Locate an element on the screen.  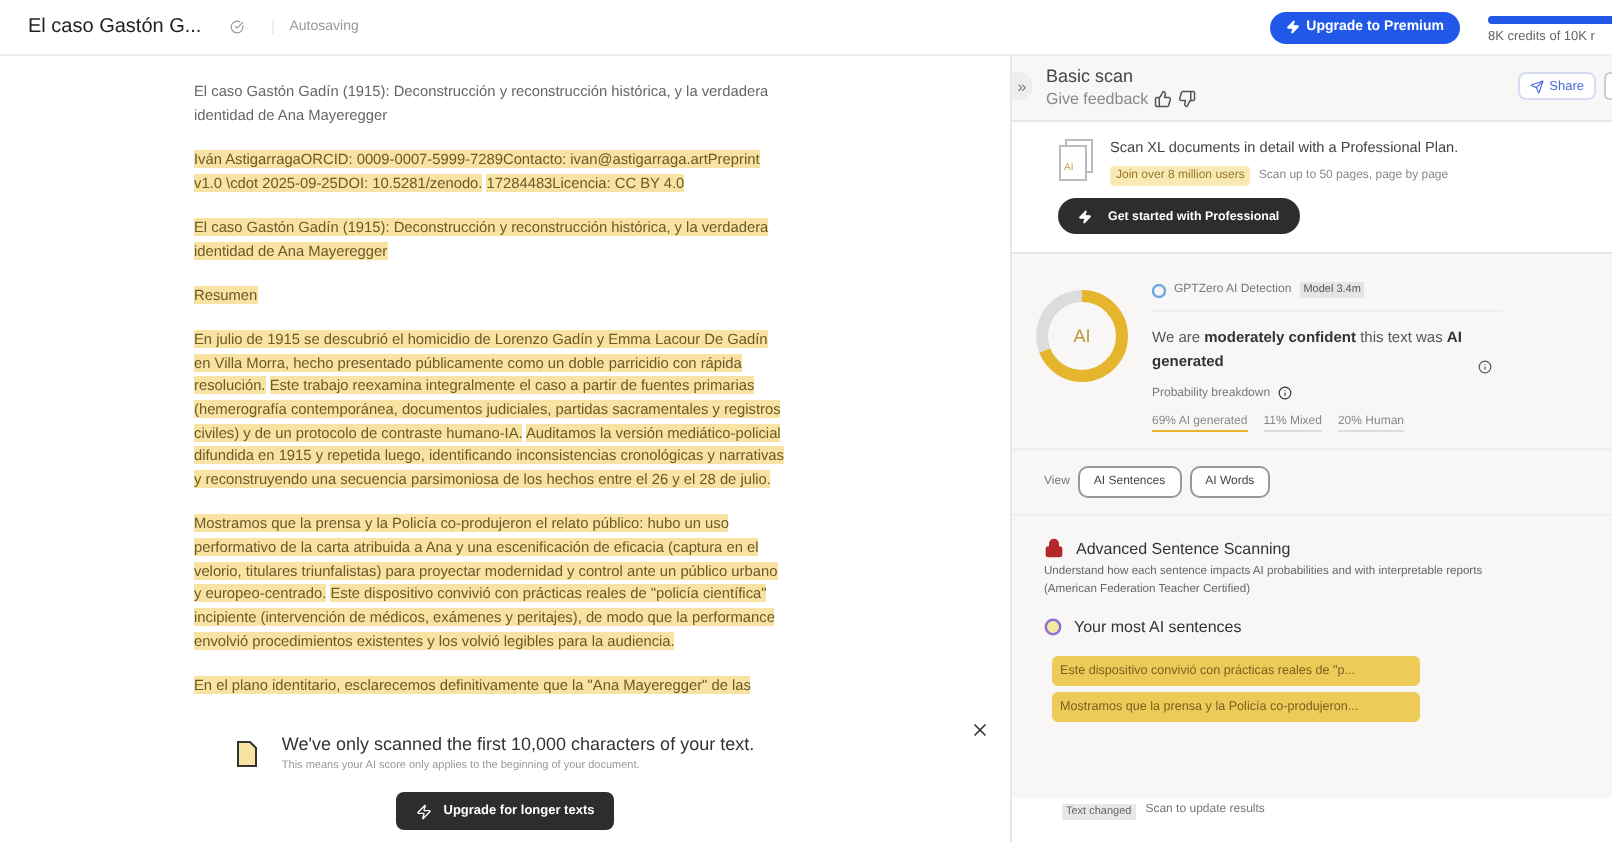
donut-label: AI is located at coordinates (1082, 336).